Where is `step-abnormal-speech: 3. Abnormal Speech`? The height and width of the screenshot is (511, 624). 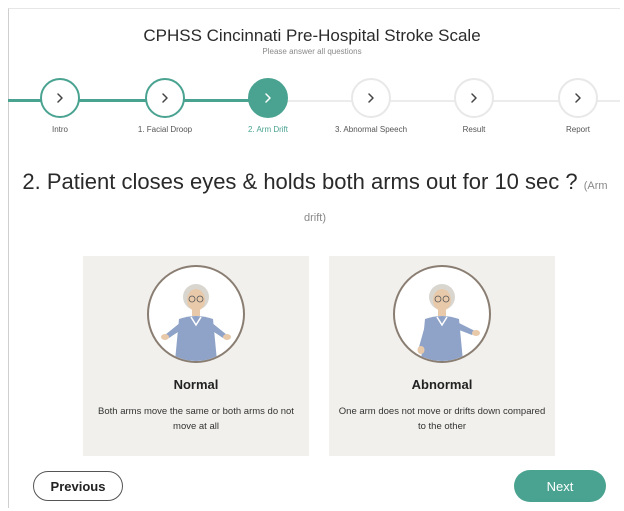
step-abnormal-speech: 3. Abnormal Speech is located at coordinates (371, 106).